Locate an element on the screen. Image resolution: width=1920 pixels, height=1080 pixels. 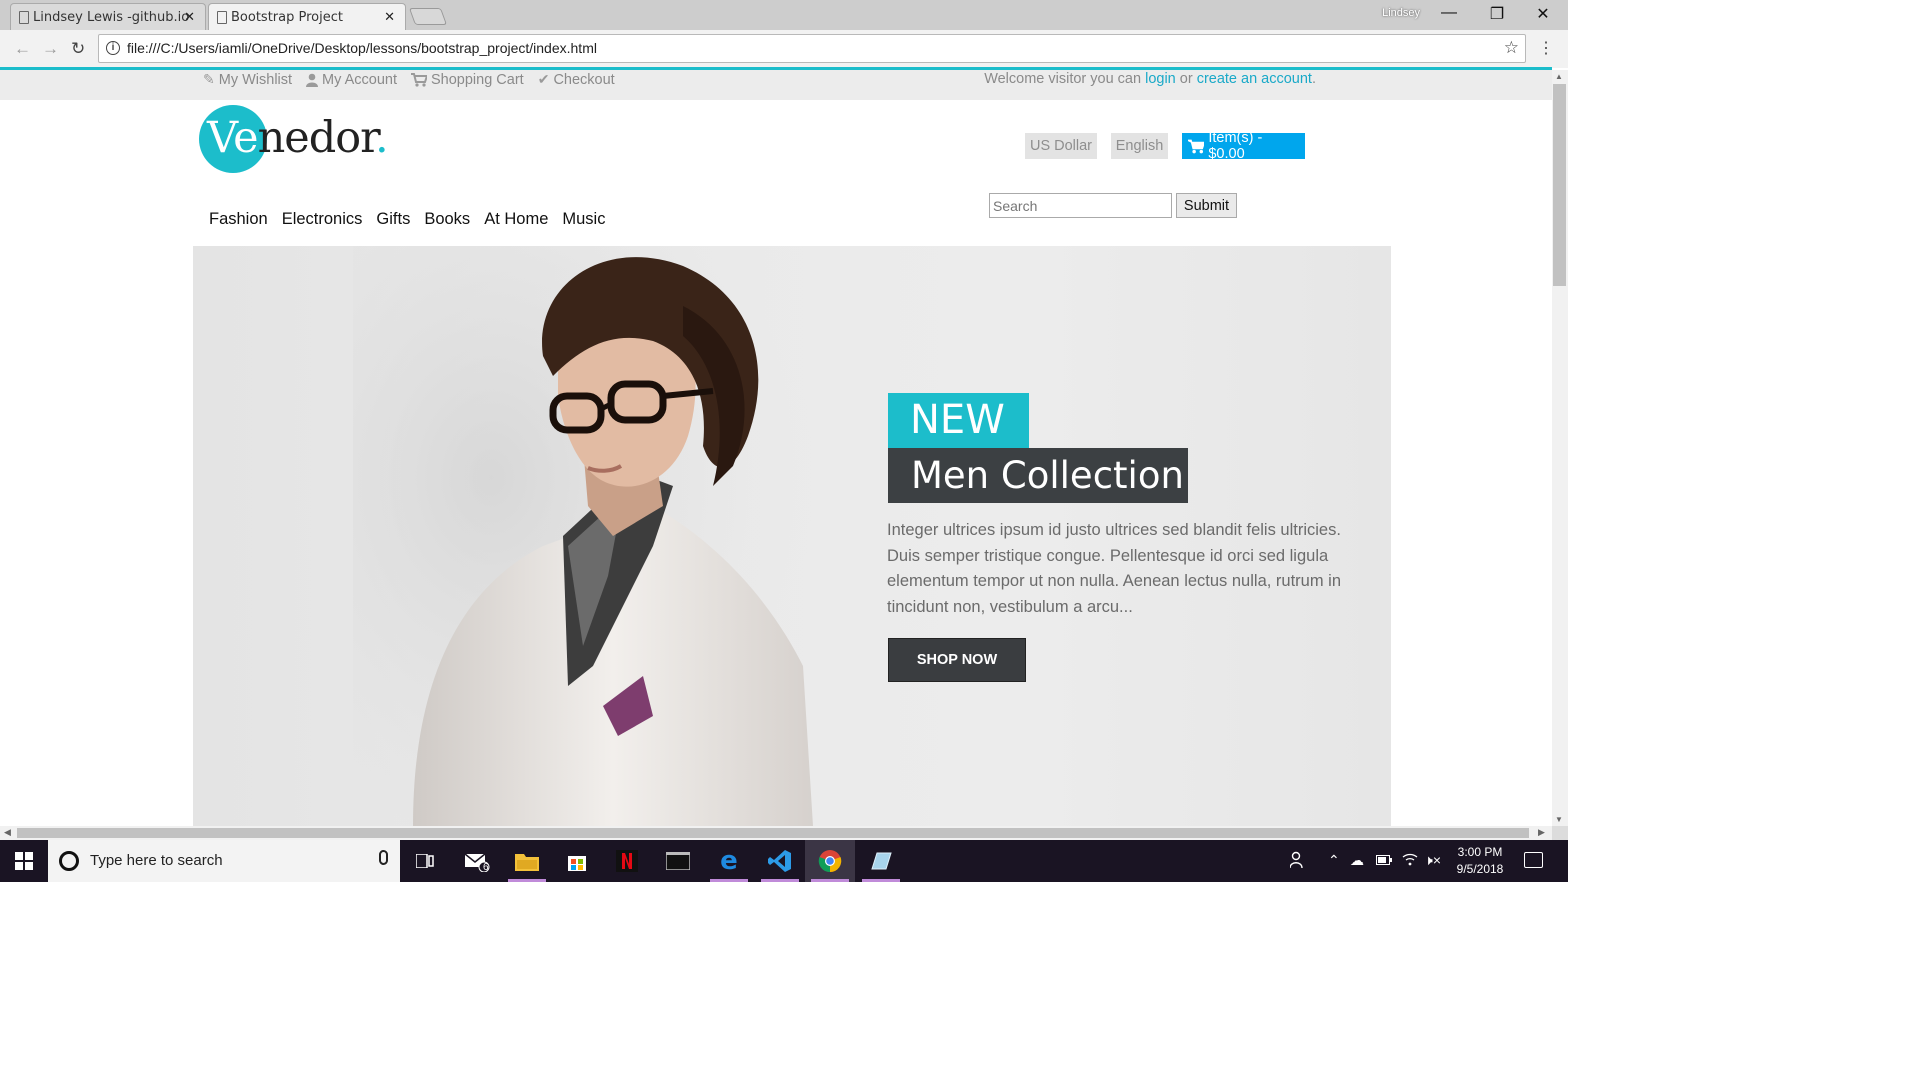
onedrive-cloud-icon: ☁ is located at coordinates (1357, 860).